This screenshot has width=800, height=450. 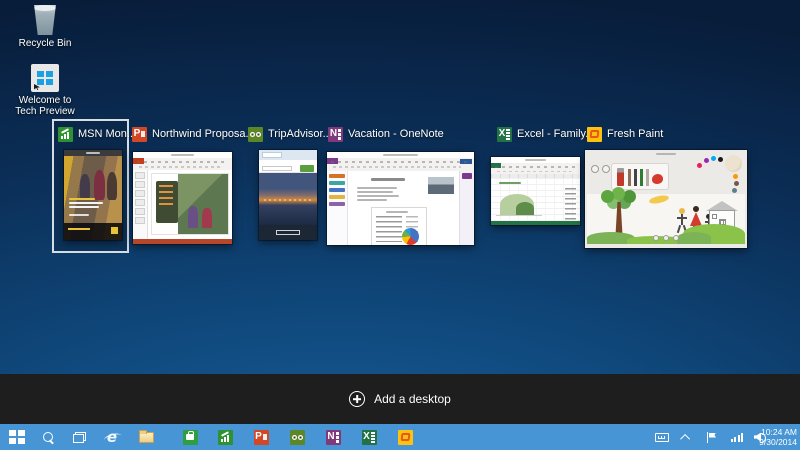 What do you see at coordinates (666, 237) in the screenshot?
I see `canvas-buttons` at bounding box center [666, 237].